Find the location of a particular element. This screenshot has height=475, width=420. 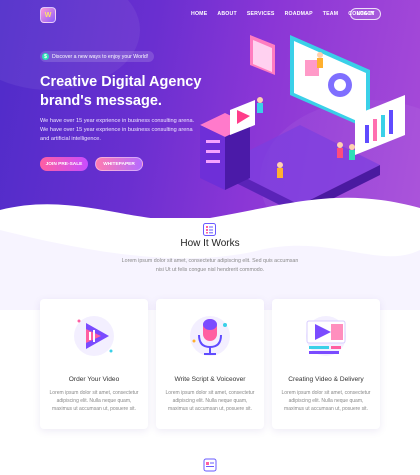

brand-logo: W is located at coordinates (48, 15).